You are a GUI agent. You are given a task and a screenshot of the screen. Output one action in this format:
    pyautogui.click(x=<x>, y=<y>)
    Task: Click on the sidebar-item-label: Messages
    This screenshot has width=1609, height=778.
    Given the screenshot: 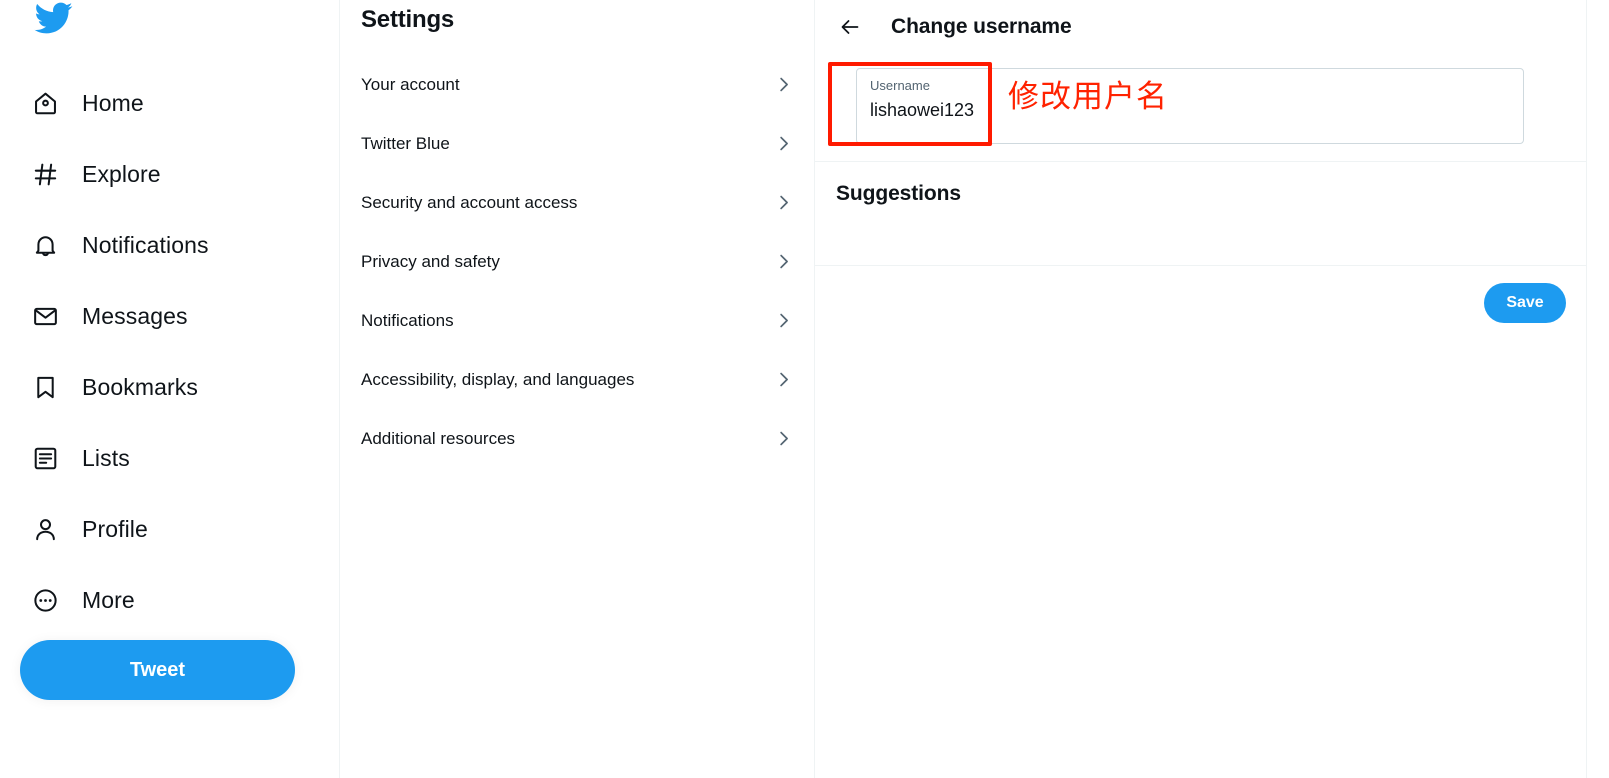 What is the action you would take?
    pyautogui.click(x=135, y=316)
    